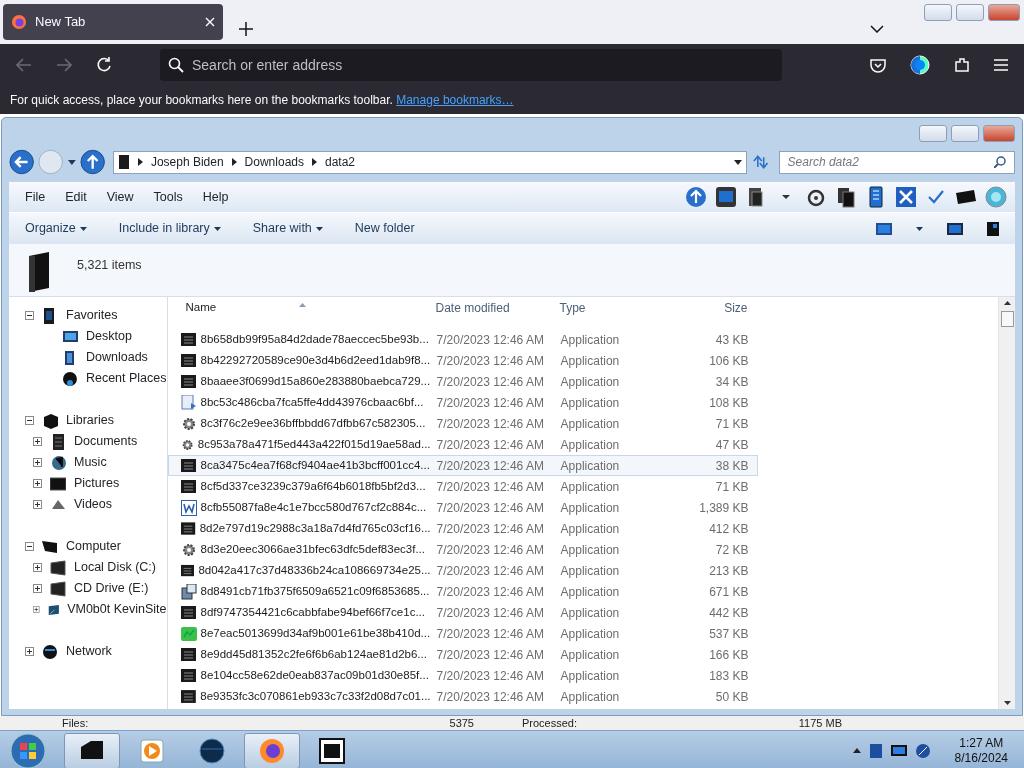 This screenshot has height=768, width=1024. I want to click on nav-item: Pictures, so click(97, 483).